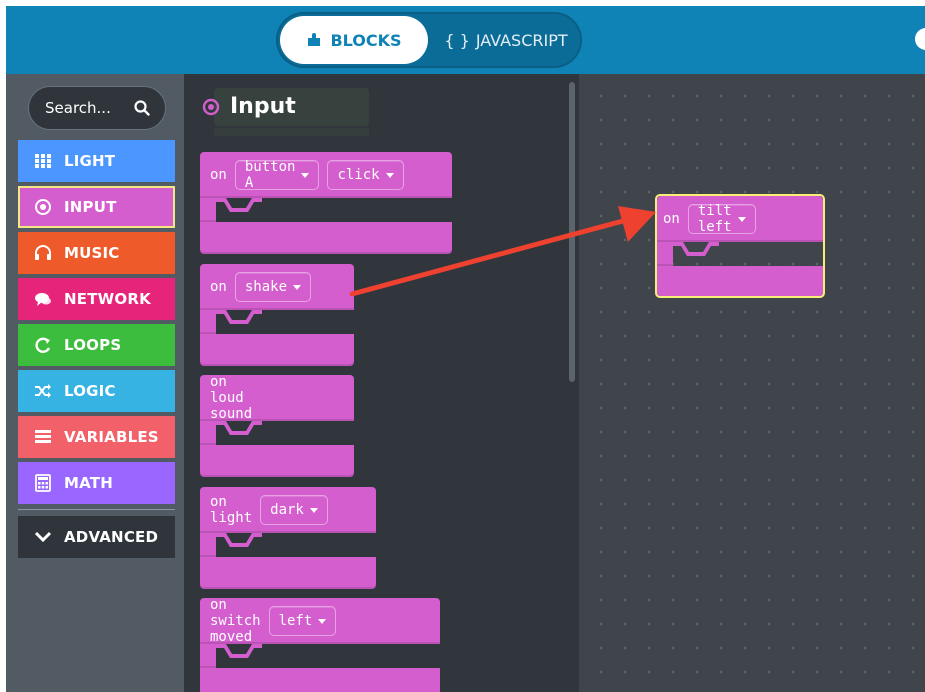 This screenshot has width=925, height=692. I want to click on shuffle-icon, so click(43, 391).